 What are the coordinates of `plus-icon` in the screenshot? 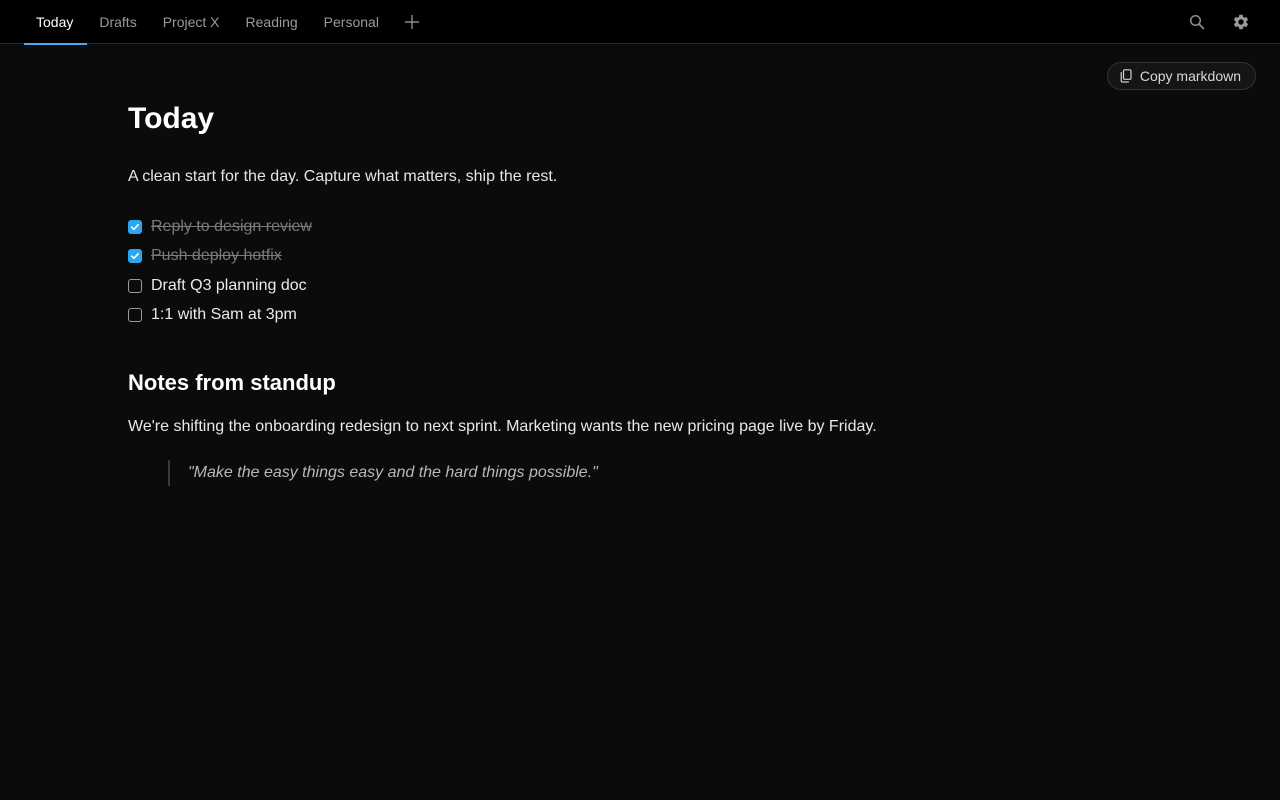 It's located at (412, 22).